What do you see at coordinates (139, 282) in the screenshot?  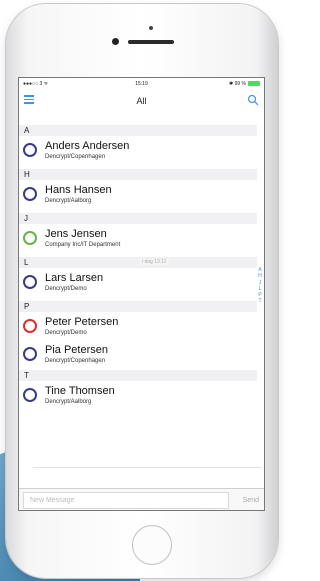 I see `contact-row: Lars Larsen Dencrypt/Demo` at bounding box center [139, 282].